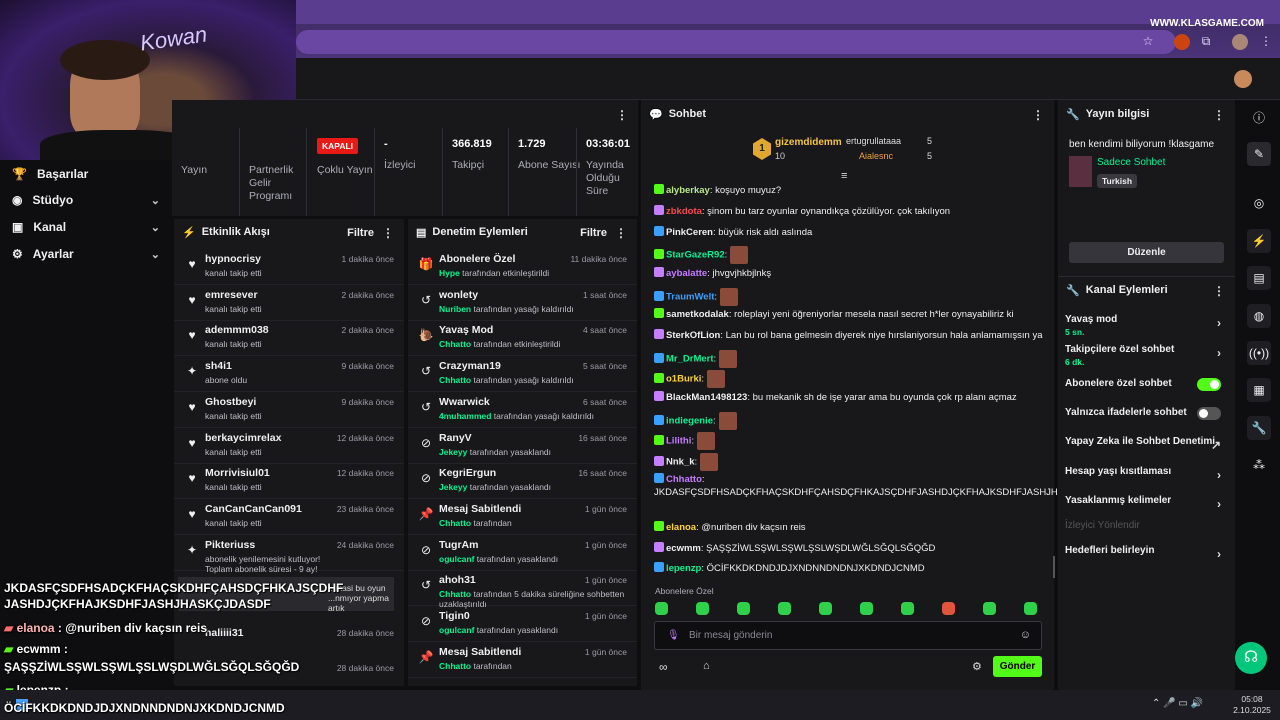 The image size is (1280, 720). Describe the element at coordinates (1145, 553) in the screenshot. I see `channel-action-item: Hedefleri belirleyin ›` at that location.